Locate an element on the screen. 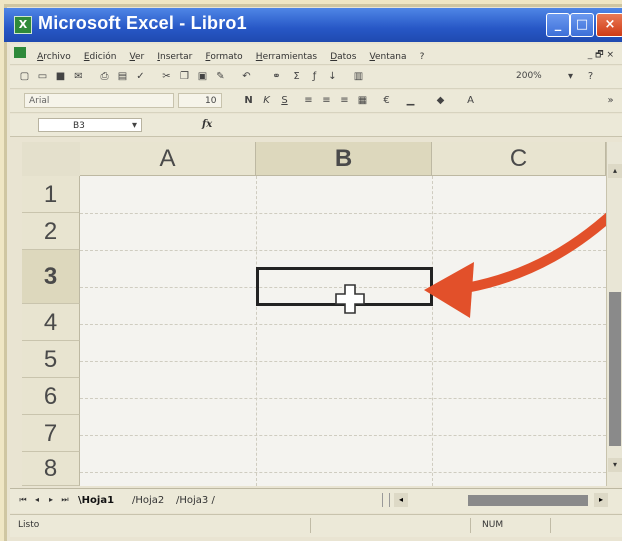 The height and width of the screenshot is (541, 622). copy-icon: ❐ is located at coordinates (184, 76).